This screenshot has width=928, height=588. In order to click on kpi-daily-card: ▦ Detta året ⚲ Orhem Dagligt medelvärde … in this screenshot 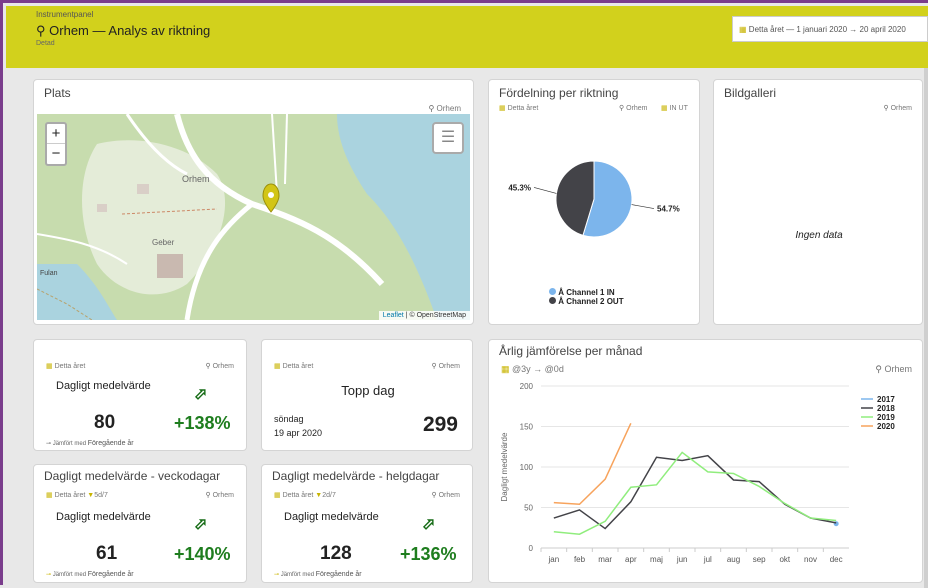, I will do `click(140, 395)`.